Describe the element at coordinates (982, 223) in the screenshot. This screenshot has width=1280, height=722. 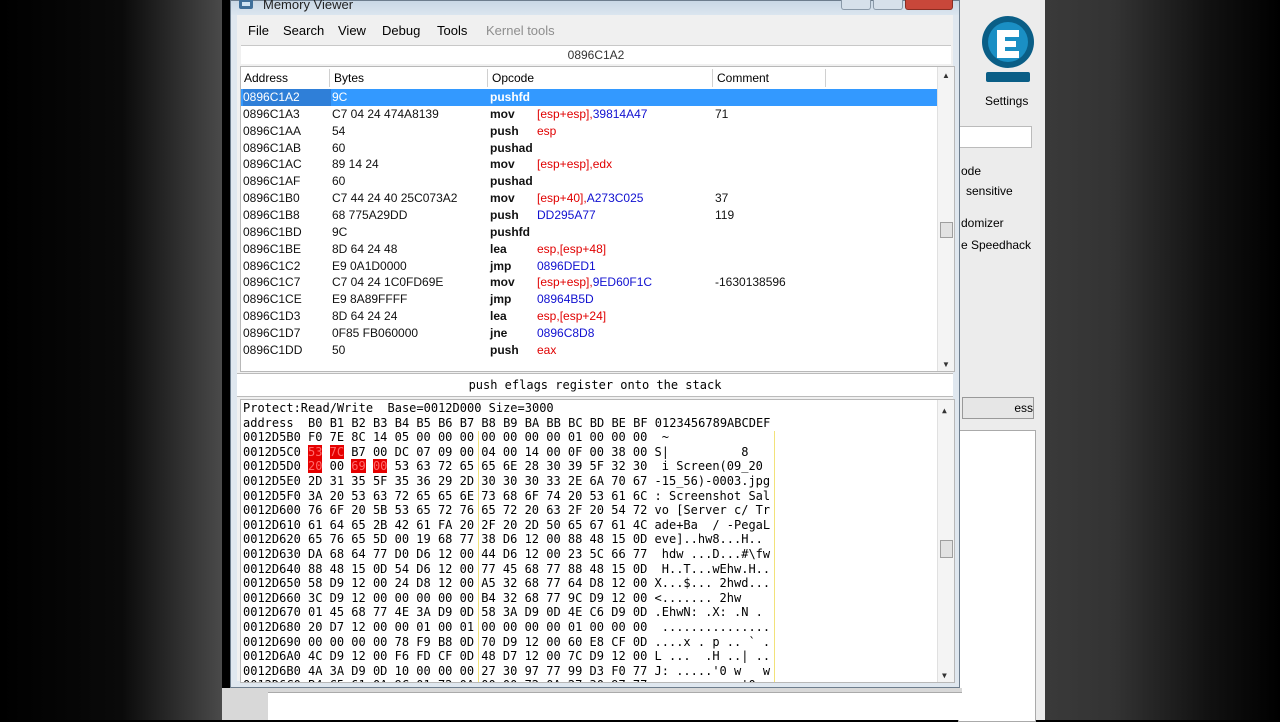
I see `option-label-randomizer: domizer` at that location.